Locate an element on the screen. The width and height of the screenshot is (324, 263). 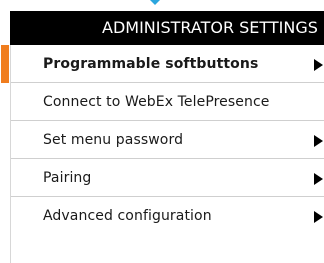
menu-item-label: Advanced configuration is located at coordinates (127, 216).